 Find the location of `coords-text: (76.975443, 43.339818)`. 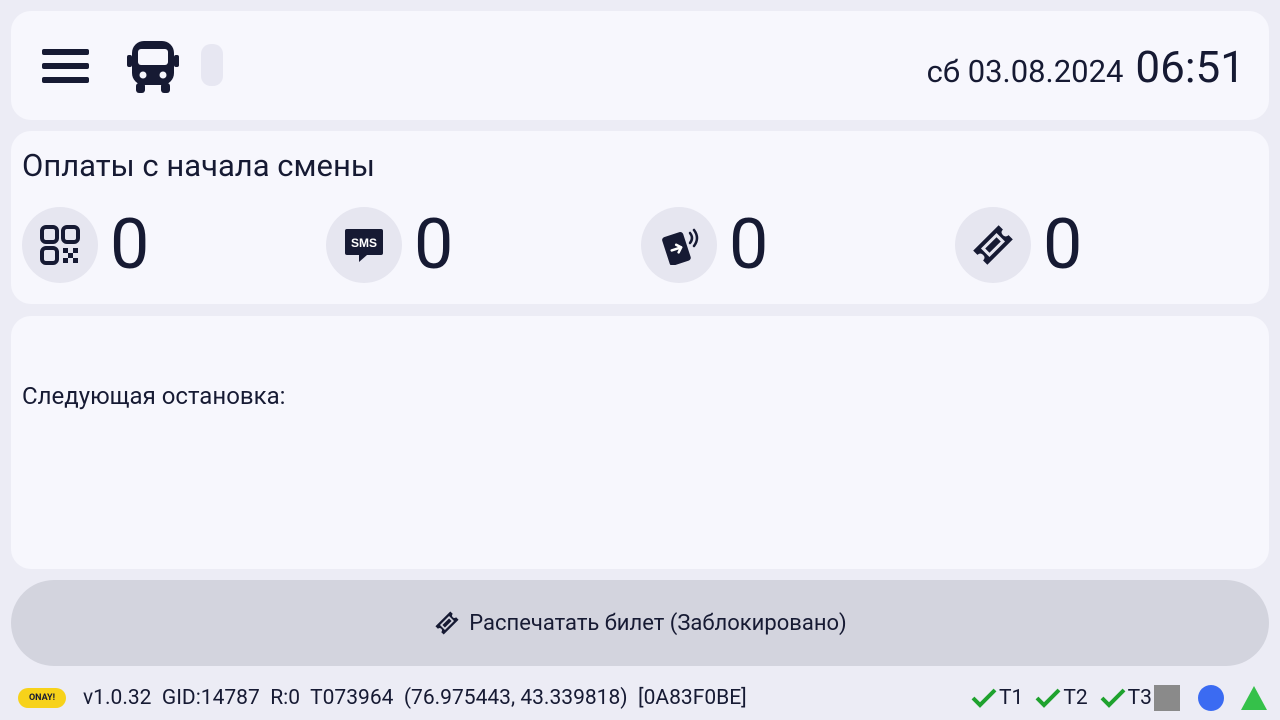

coords-text: (76.975443, 43.339818) is located at coordinates (515, 698).